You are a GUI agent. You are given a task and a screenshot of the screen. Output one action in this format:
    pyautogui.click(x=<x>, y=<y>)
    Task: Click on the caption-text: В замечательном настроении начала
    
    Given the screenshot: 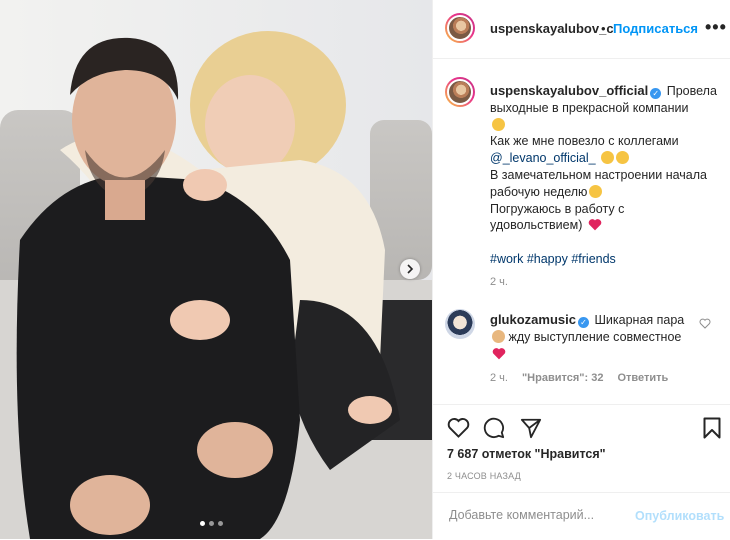 What is the action you would take?
    pyautogui.click(x=598, y=174)
    